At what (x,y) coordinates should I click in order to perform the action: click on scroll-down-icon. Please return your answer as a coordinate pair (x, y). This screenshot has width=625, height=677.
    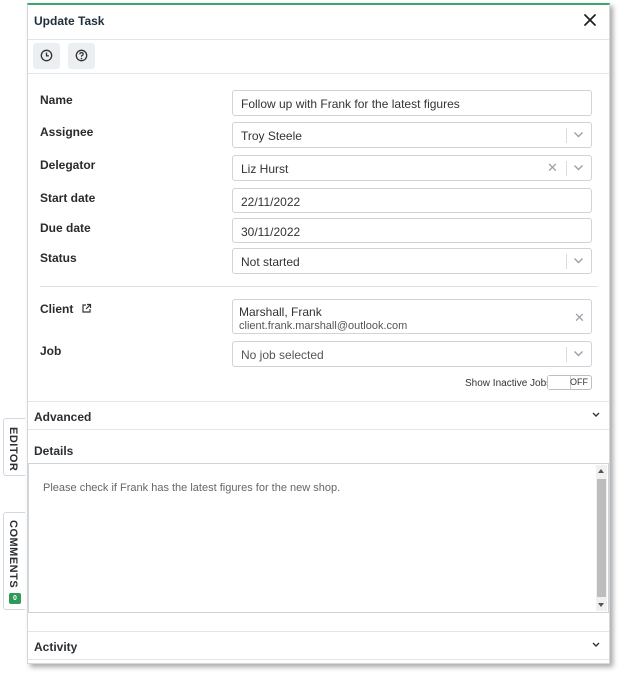
    Looking at the image, I should click on (601, 605).